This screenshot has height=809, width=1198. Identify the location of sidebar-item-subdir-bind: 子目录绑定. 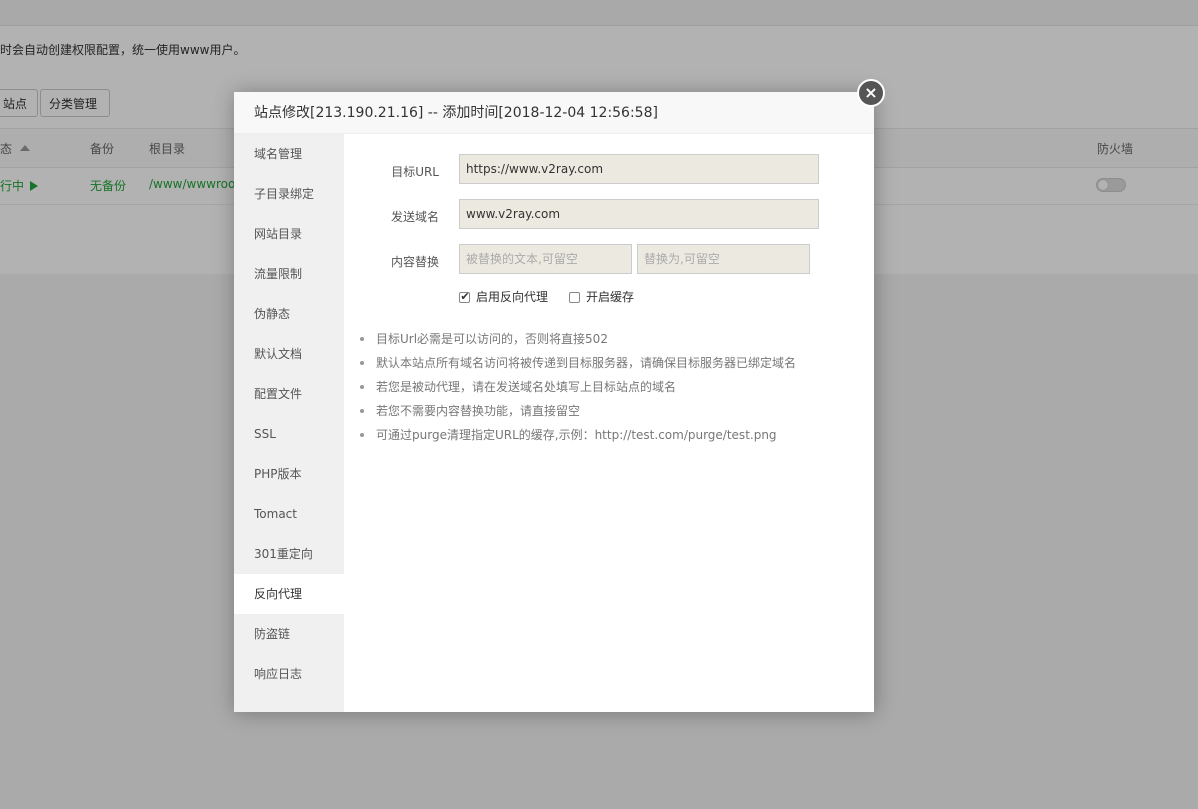
(289, 194).